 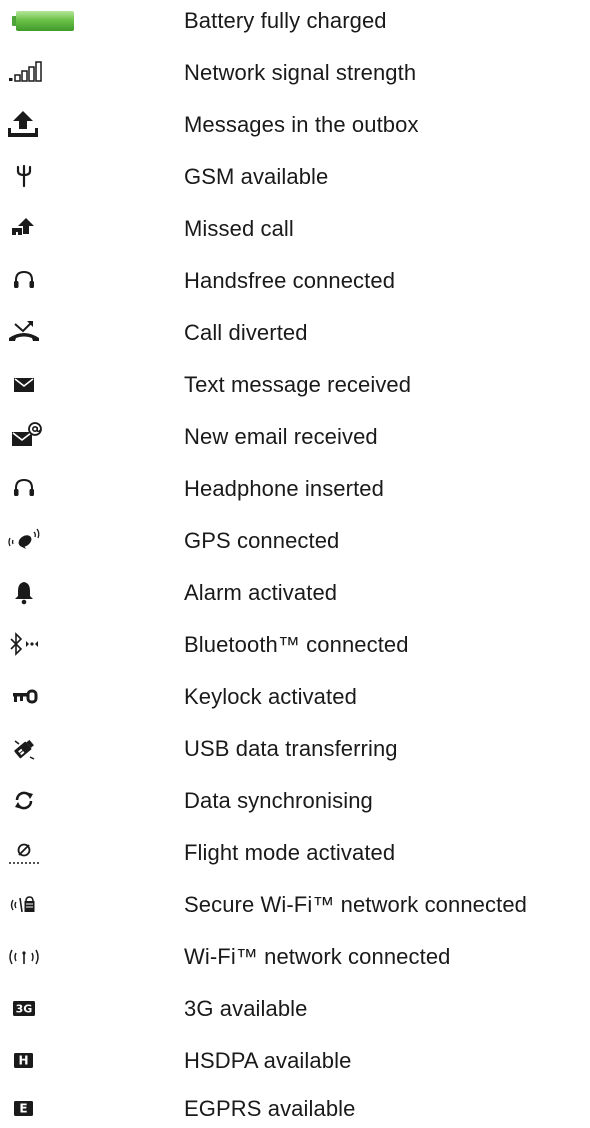 What do you see at coordinates (41, 852) in the screenshot?
I see `flight-mode-icon` at bounding box center [41, 852].